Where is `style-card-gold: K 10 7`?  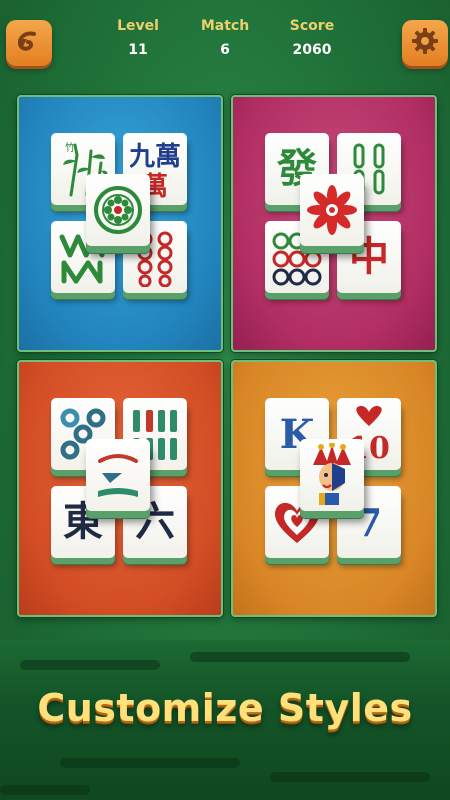 style-card-gold: K 10 7 is located at coordinates (334, 488).